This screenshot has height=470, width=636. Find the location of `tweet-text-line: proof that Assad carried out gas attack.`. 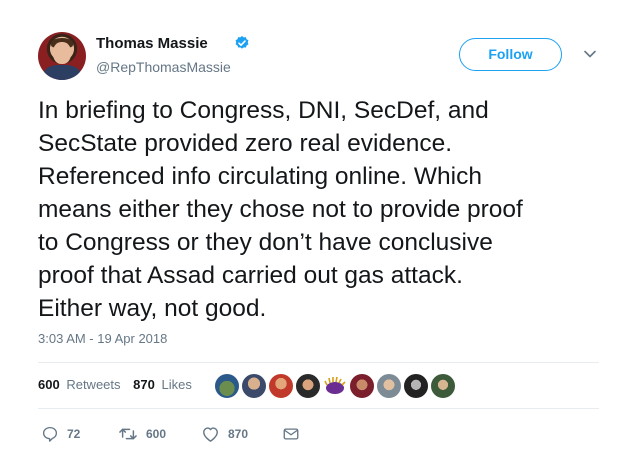

tweet-text-line: proof that Assad carried out gas attack. is located at coordinates (250, 275).